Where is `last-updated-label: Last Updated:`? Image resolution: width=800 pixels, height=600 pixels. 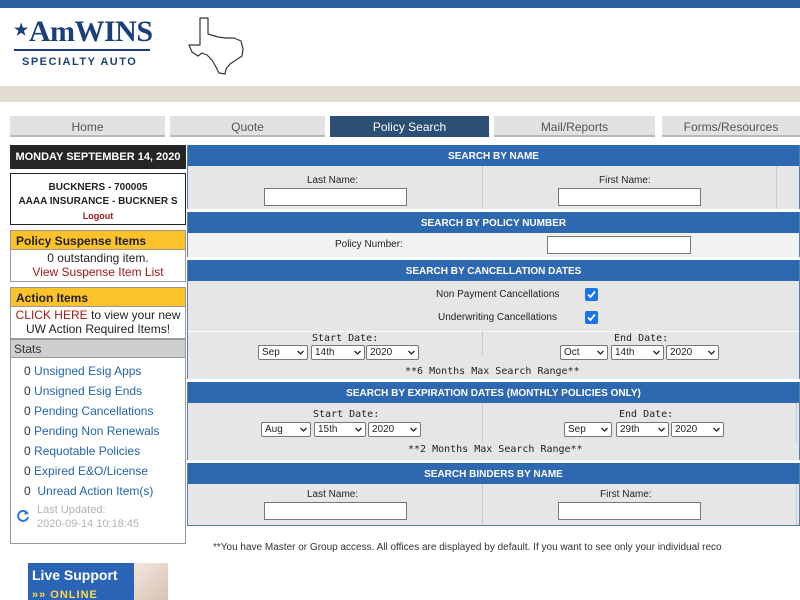
last-updated-label: Last Updated: is located at coordinates (71, 510).